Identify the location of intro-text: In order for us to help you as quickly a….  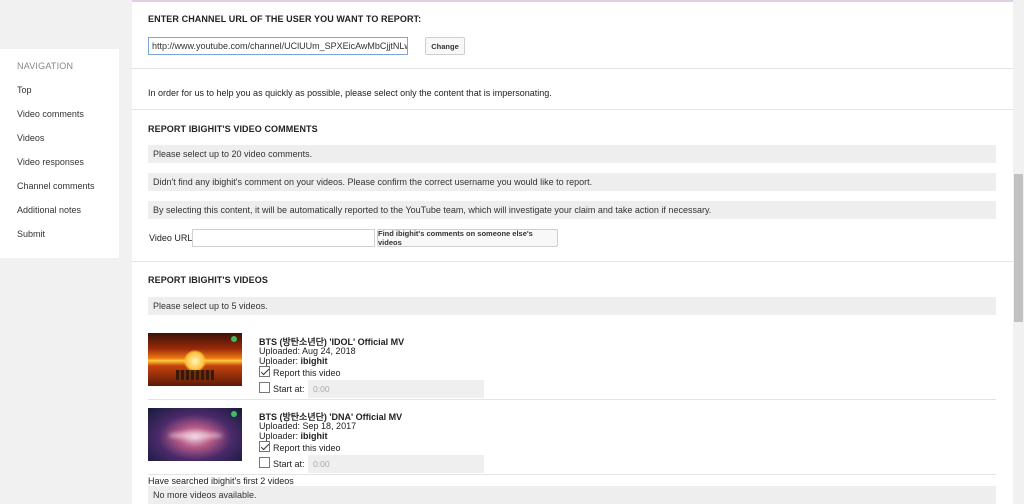
(350, 93).